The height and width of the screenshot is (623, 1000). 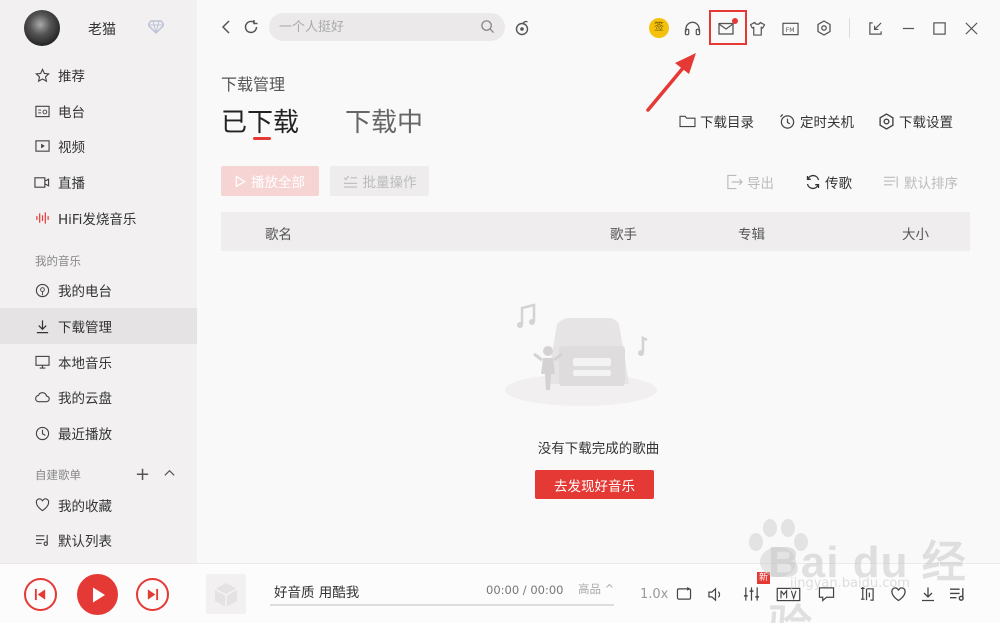 What do you see at coordinates (908, 28) in the screenshot?
I see `minimize-icon` at bounding box center [908, 28].